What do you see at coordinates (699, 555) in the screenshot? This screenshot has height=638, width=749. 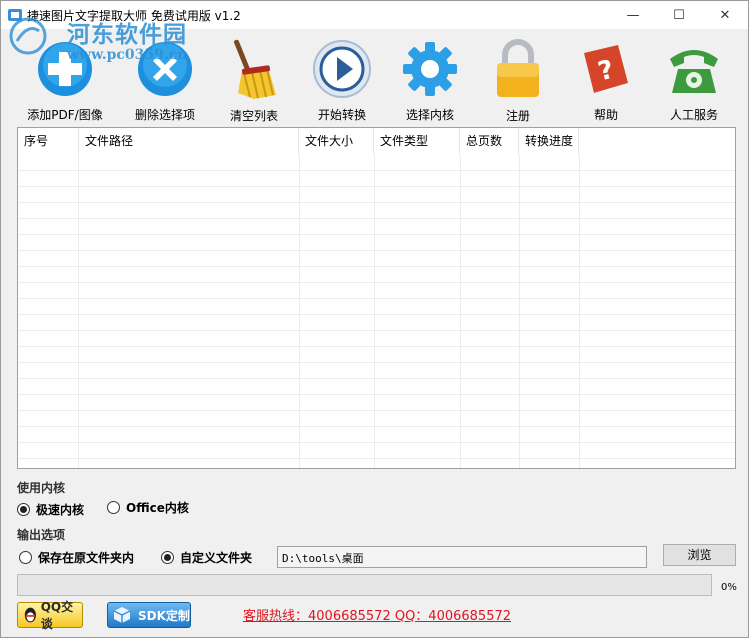 I see `browse-button: 浏览` at bounding box center [699, 555].